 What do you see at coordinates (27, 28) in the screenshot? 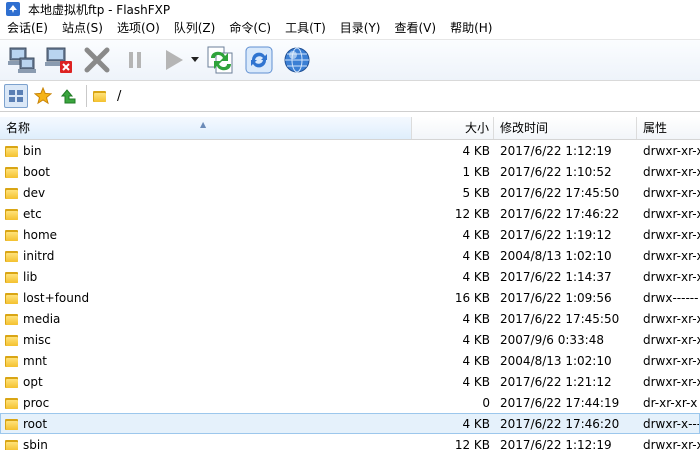
I see `menu-session: 会话(E)` at bounding box center [27, 28].